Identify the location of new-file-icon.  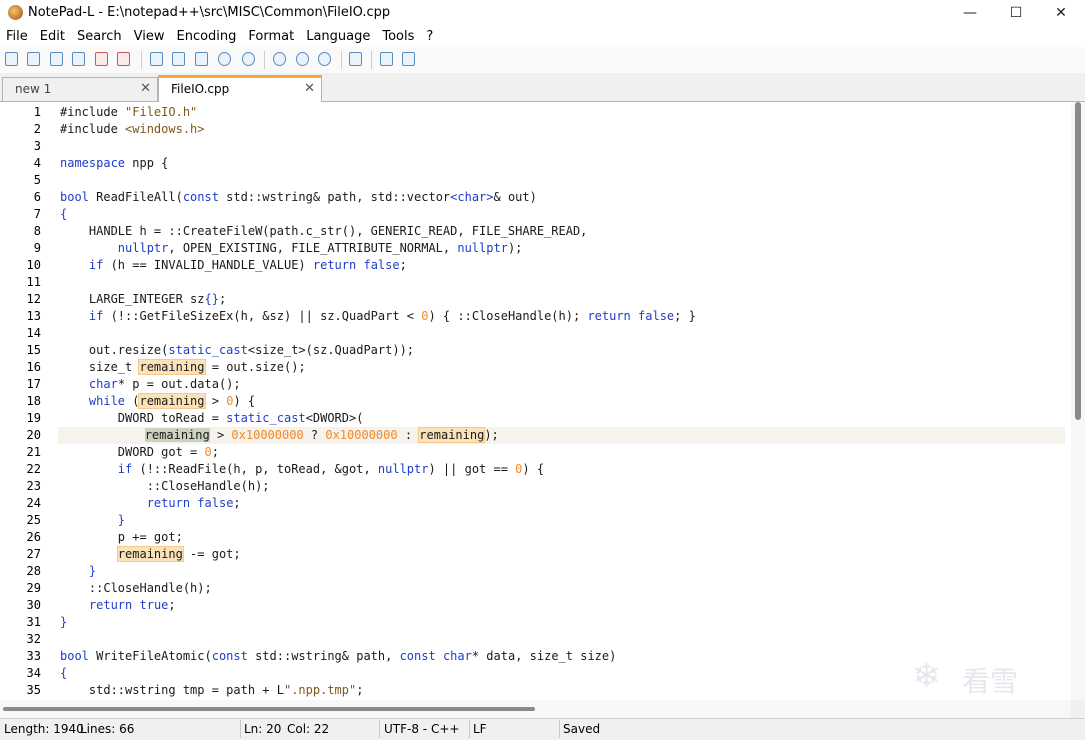
(11, 59).